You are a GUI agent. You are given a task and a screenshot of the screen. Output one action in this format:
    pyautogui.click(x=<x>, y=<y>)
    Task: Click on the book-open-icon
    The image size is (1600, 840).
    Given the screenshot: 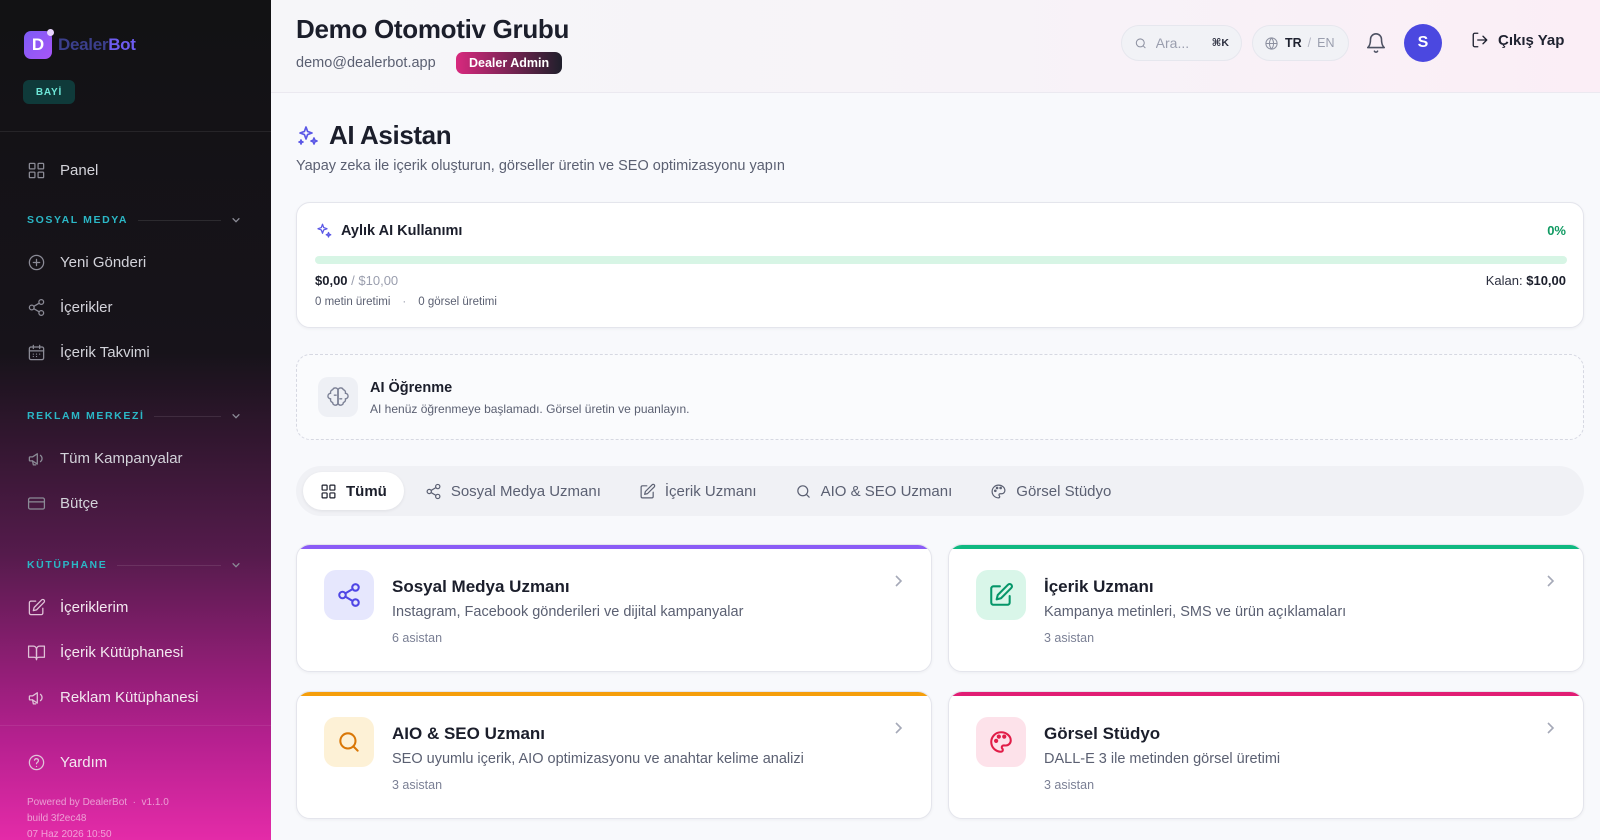 What is the action you would take?
    pyautogui.click(x=36, y=652)
    